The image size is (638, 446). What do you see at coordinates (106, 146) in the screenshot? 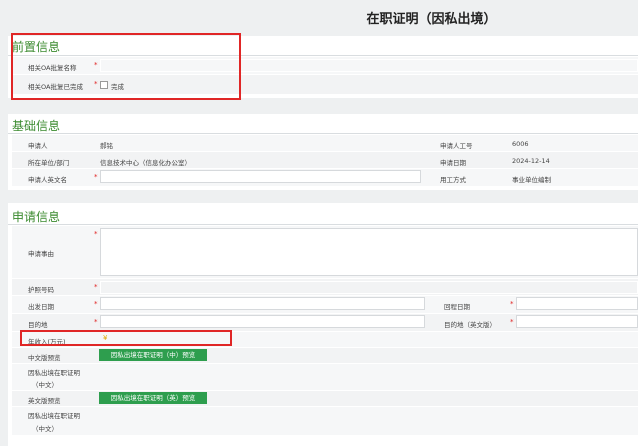
I see `applicant-value: 郝铭` at bounding box center [106, 146].